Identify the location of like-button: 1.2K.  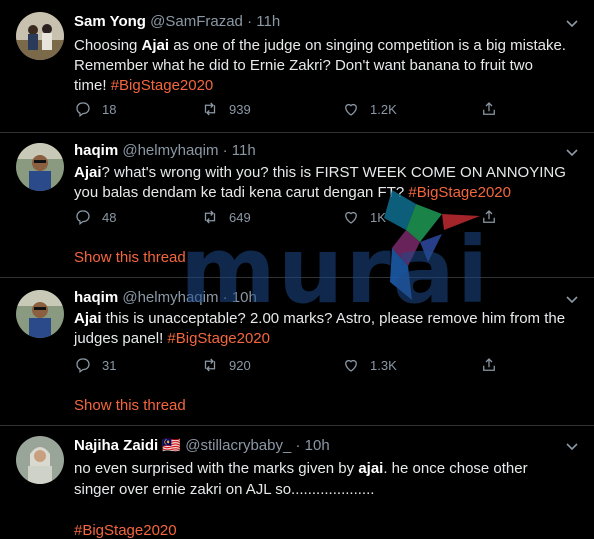
(369, 109).